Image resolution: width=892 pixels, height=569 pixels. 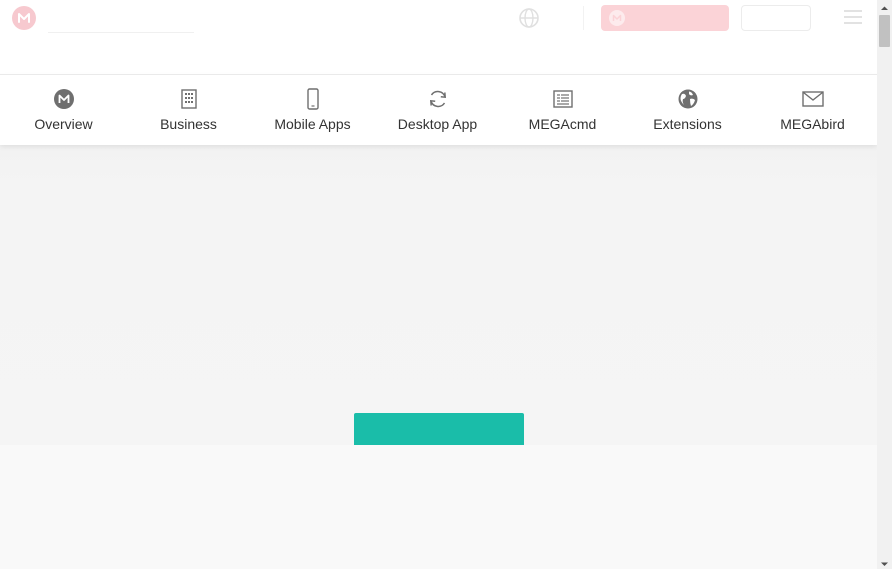 I want to click on nav-item-megacmd: MEGAcmd, so click(x=562, y=110).